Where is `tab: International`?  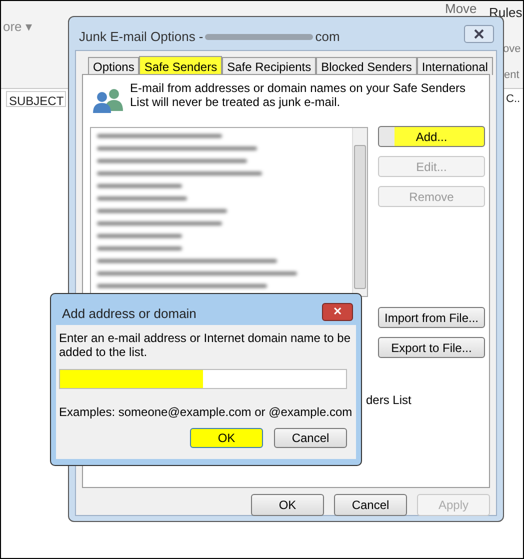 tab: International is located at coordinates (454, 66).